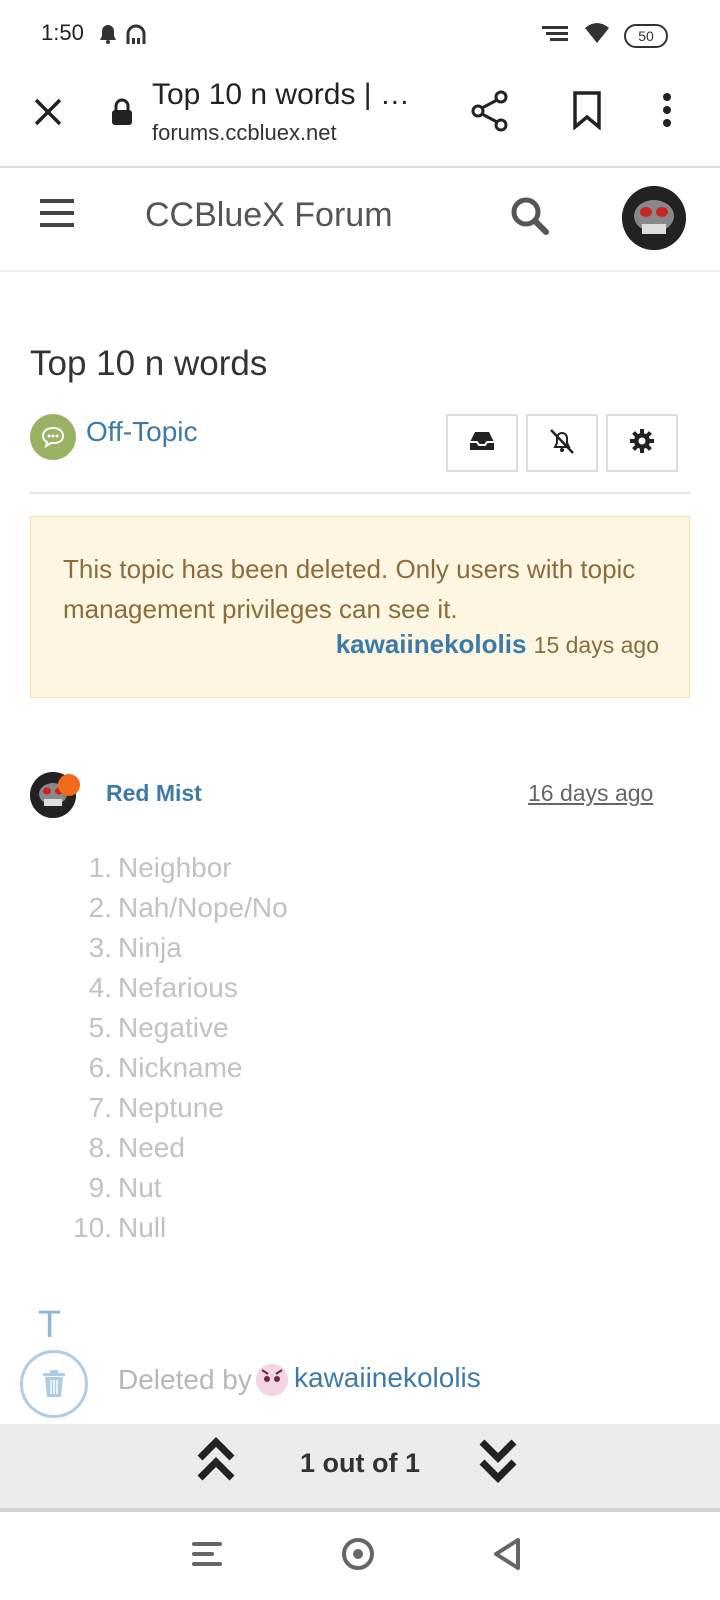 This screenshot has height=1600, width=720. Describe the element at coordinates (122, 114) in the screenshot. I see `lock-icon` at that location.